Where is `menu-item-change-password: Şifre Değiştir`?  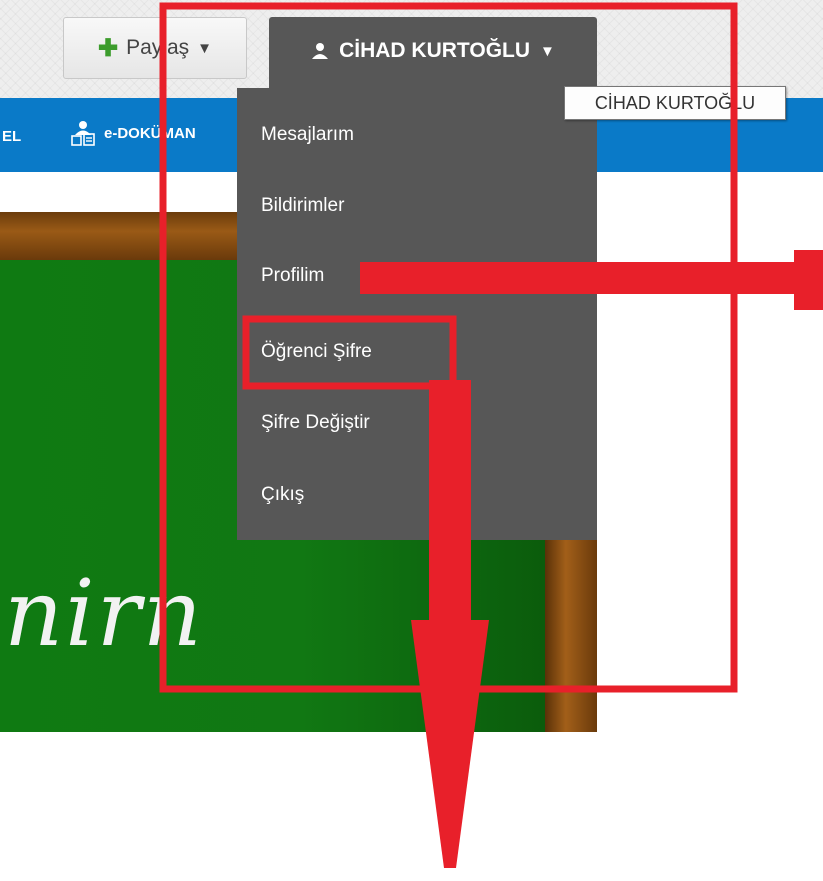 menu-item-change-password: Şifre Değiştir is located at coordinates (315, 423).